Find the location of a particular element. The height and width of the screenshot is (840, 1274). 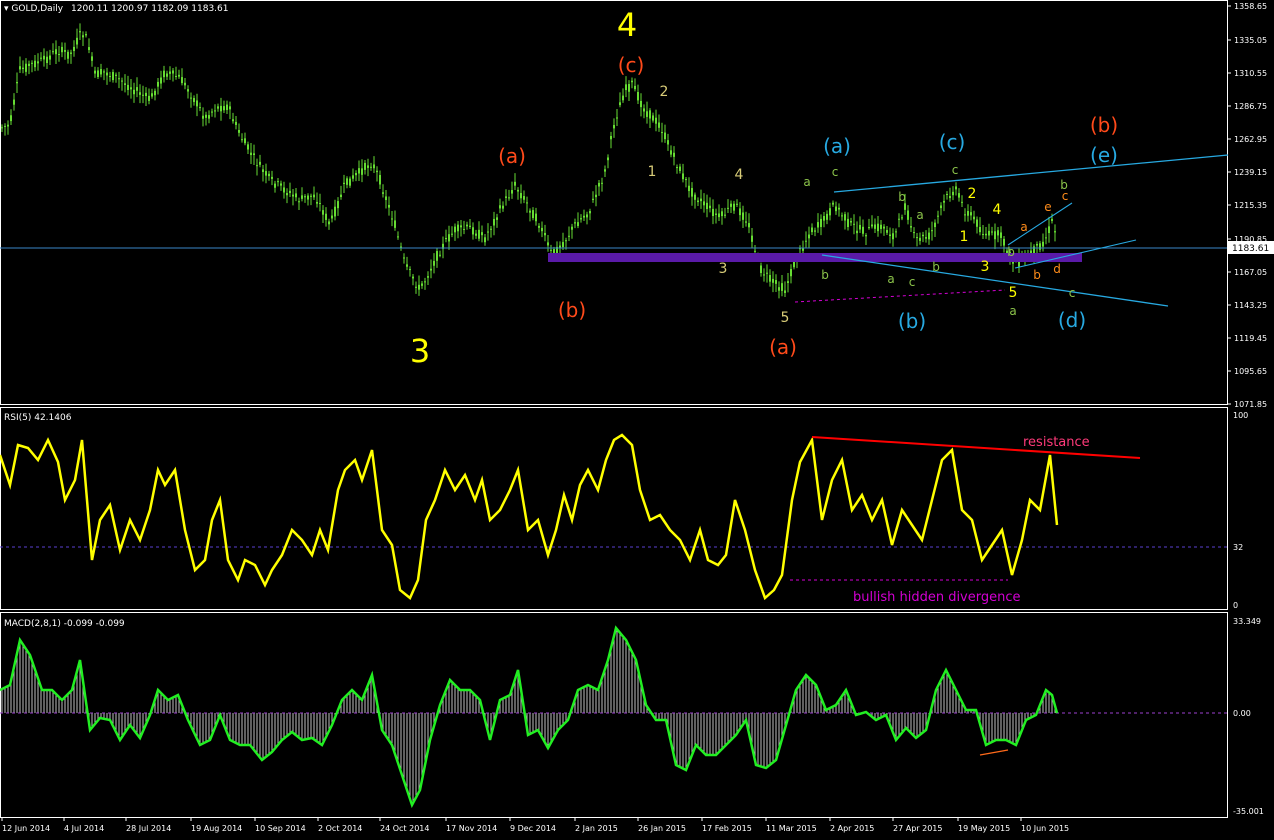

macd-header: MACD(2,8,1) -0.099 -0.099 is located at coordinates (64, 624).